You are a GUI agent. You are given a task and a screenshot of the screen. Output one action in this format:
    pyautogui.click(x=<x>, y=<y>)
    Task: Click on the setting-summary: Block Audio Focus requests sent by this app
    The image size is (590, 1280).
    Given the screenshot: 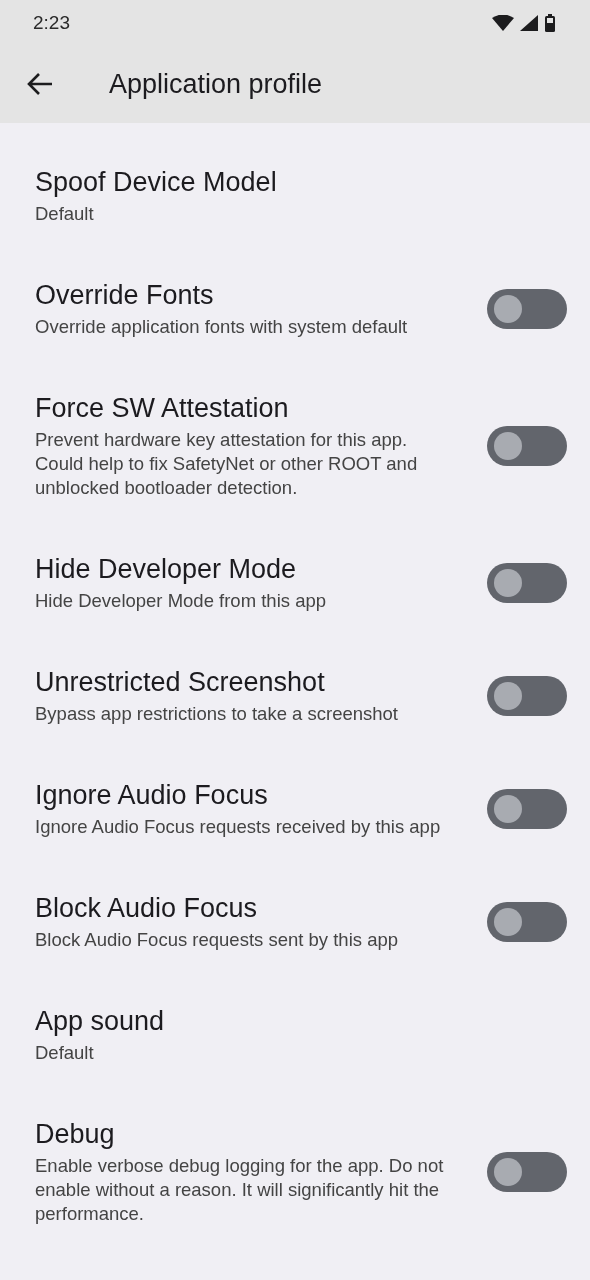 What is the action you would take?
    pyautogui.click(x=217, y=940)
    